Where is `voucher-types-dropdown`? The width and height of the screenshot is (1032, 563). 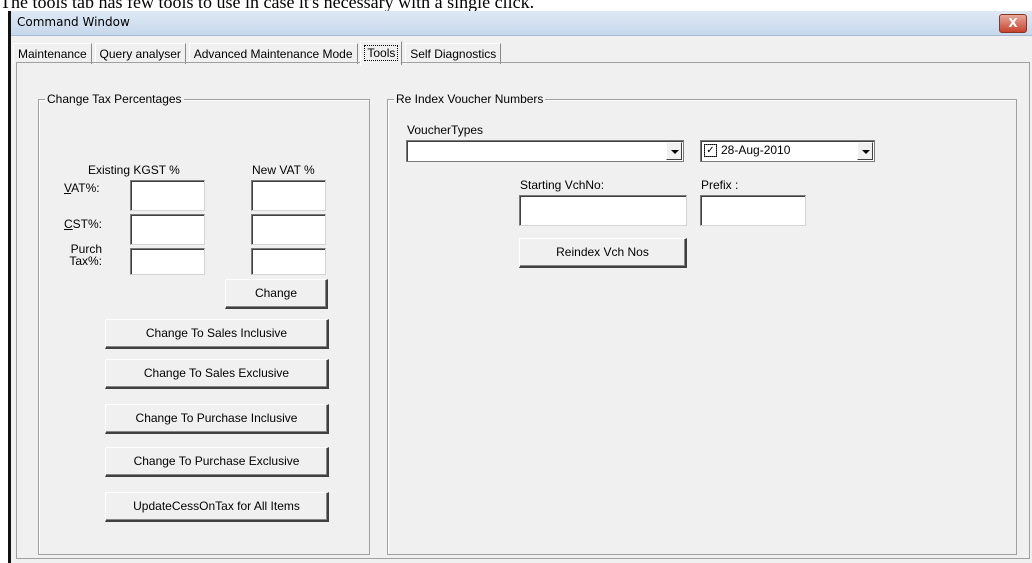
voucher-types-dropdown is located at coordinates (545, 151).